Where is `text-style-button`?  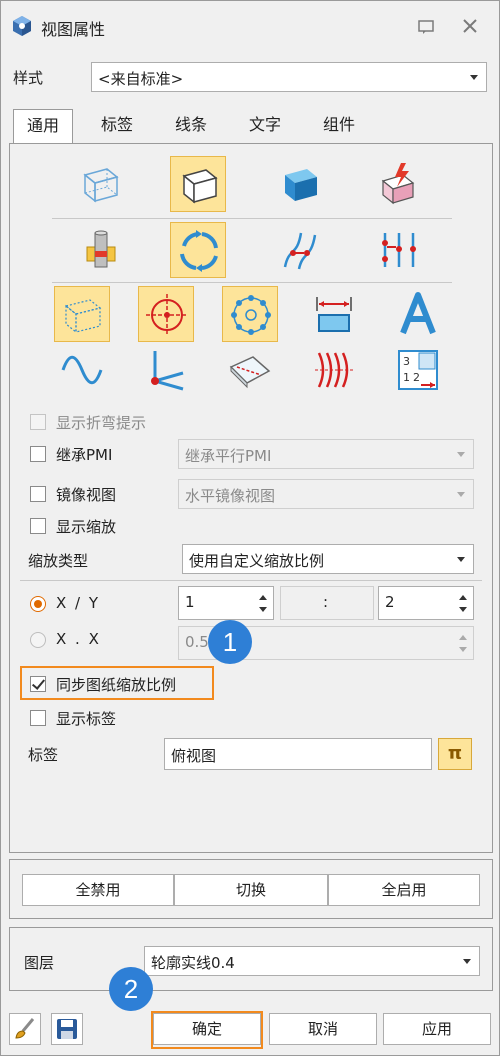
text-style-button is located at coordinates (418, 314).